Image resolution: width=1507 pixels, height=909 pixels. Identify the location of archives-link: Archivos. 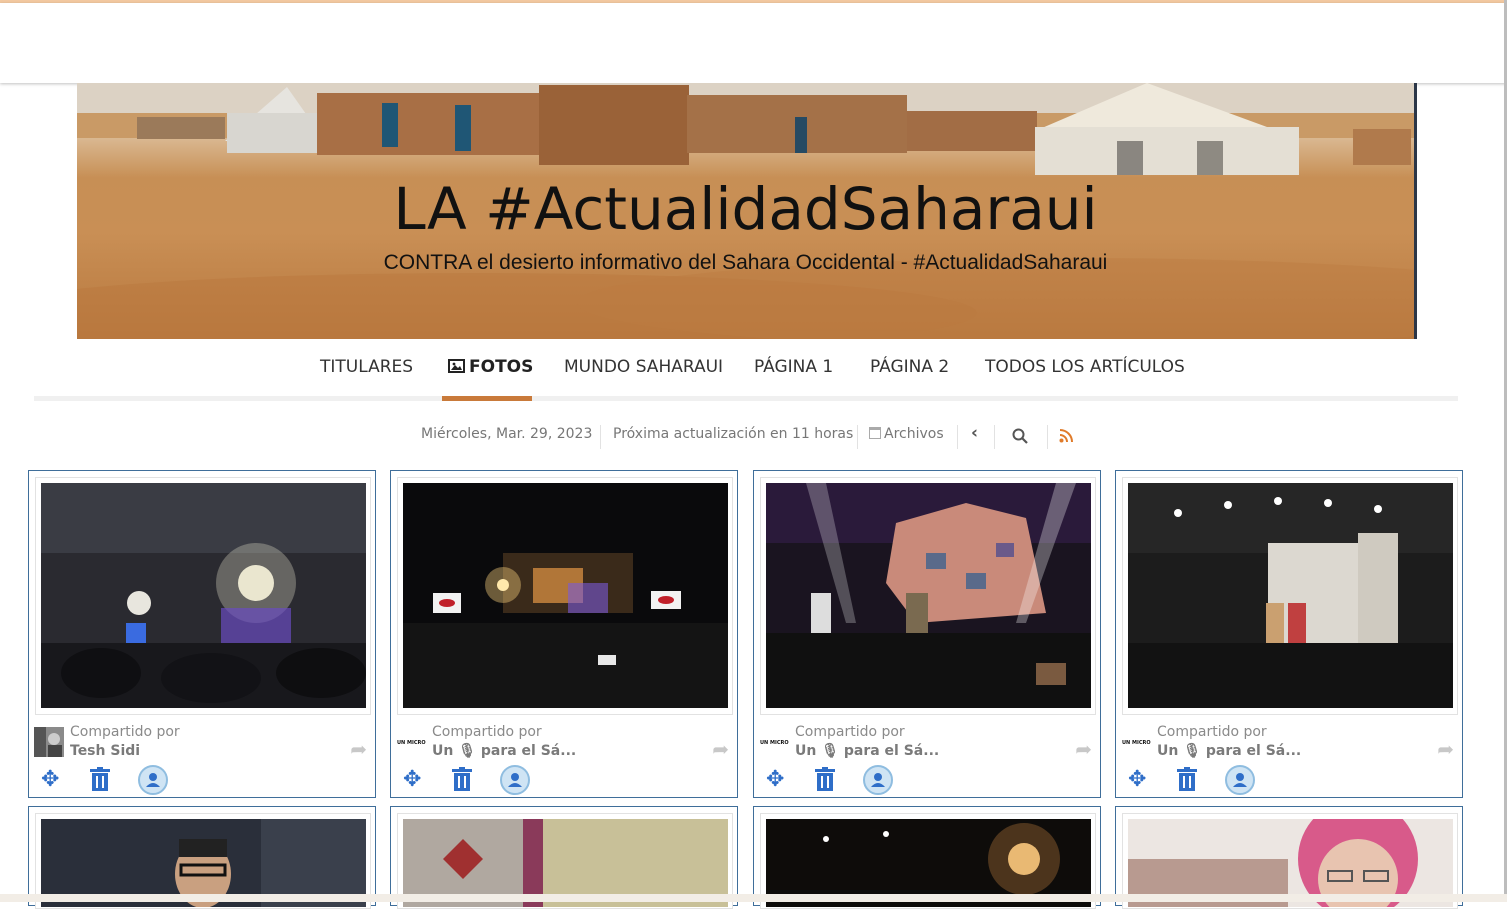
(906, 434).